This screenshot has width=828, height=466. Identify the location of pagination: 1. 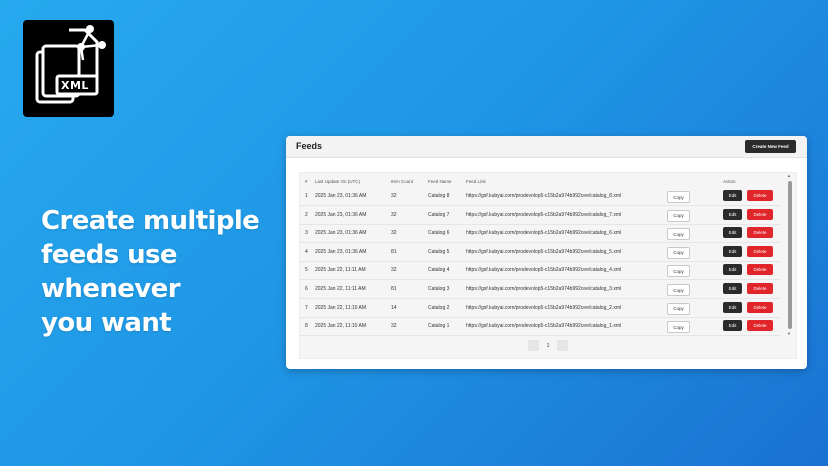
(548, 346).